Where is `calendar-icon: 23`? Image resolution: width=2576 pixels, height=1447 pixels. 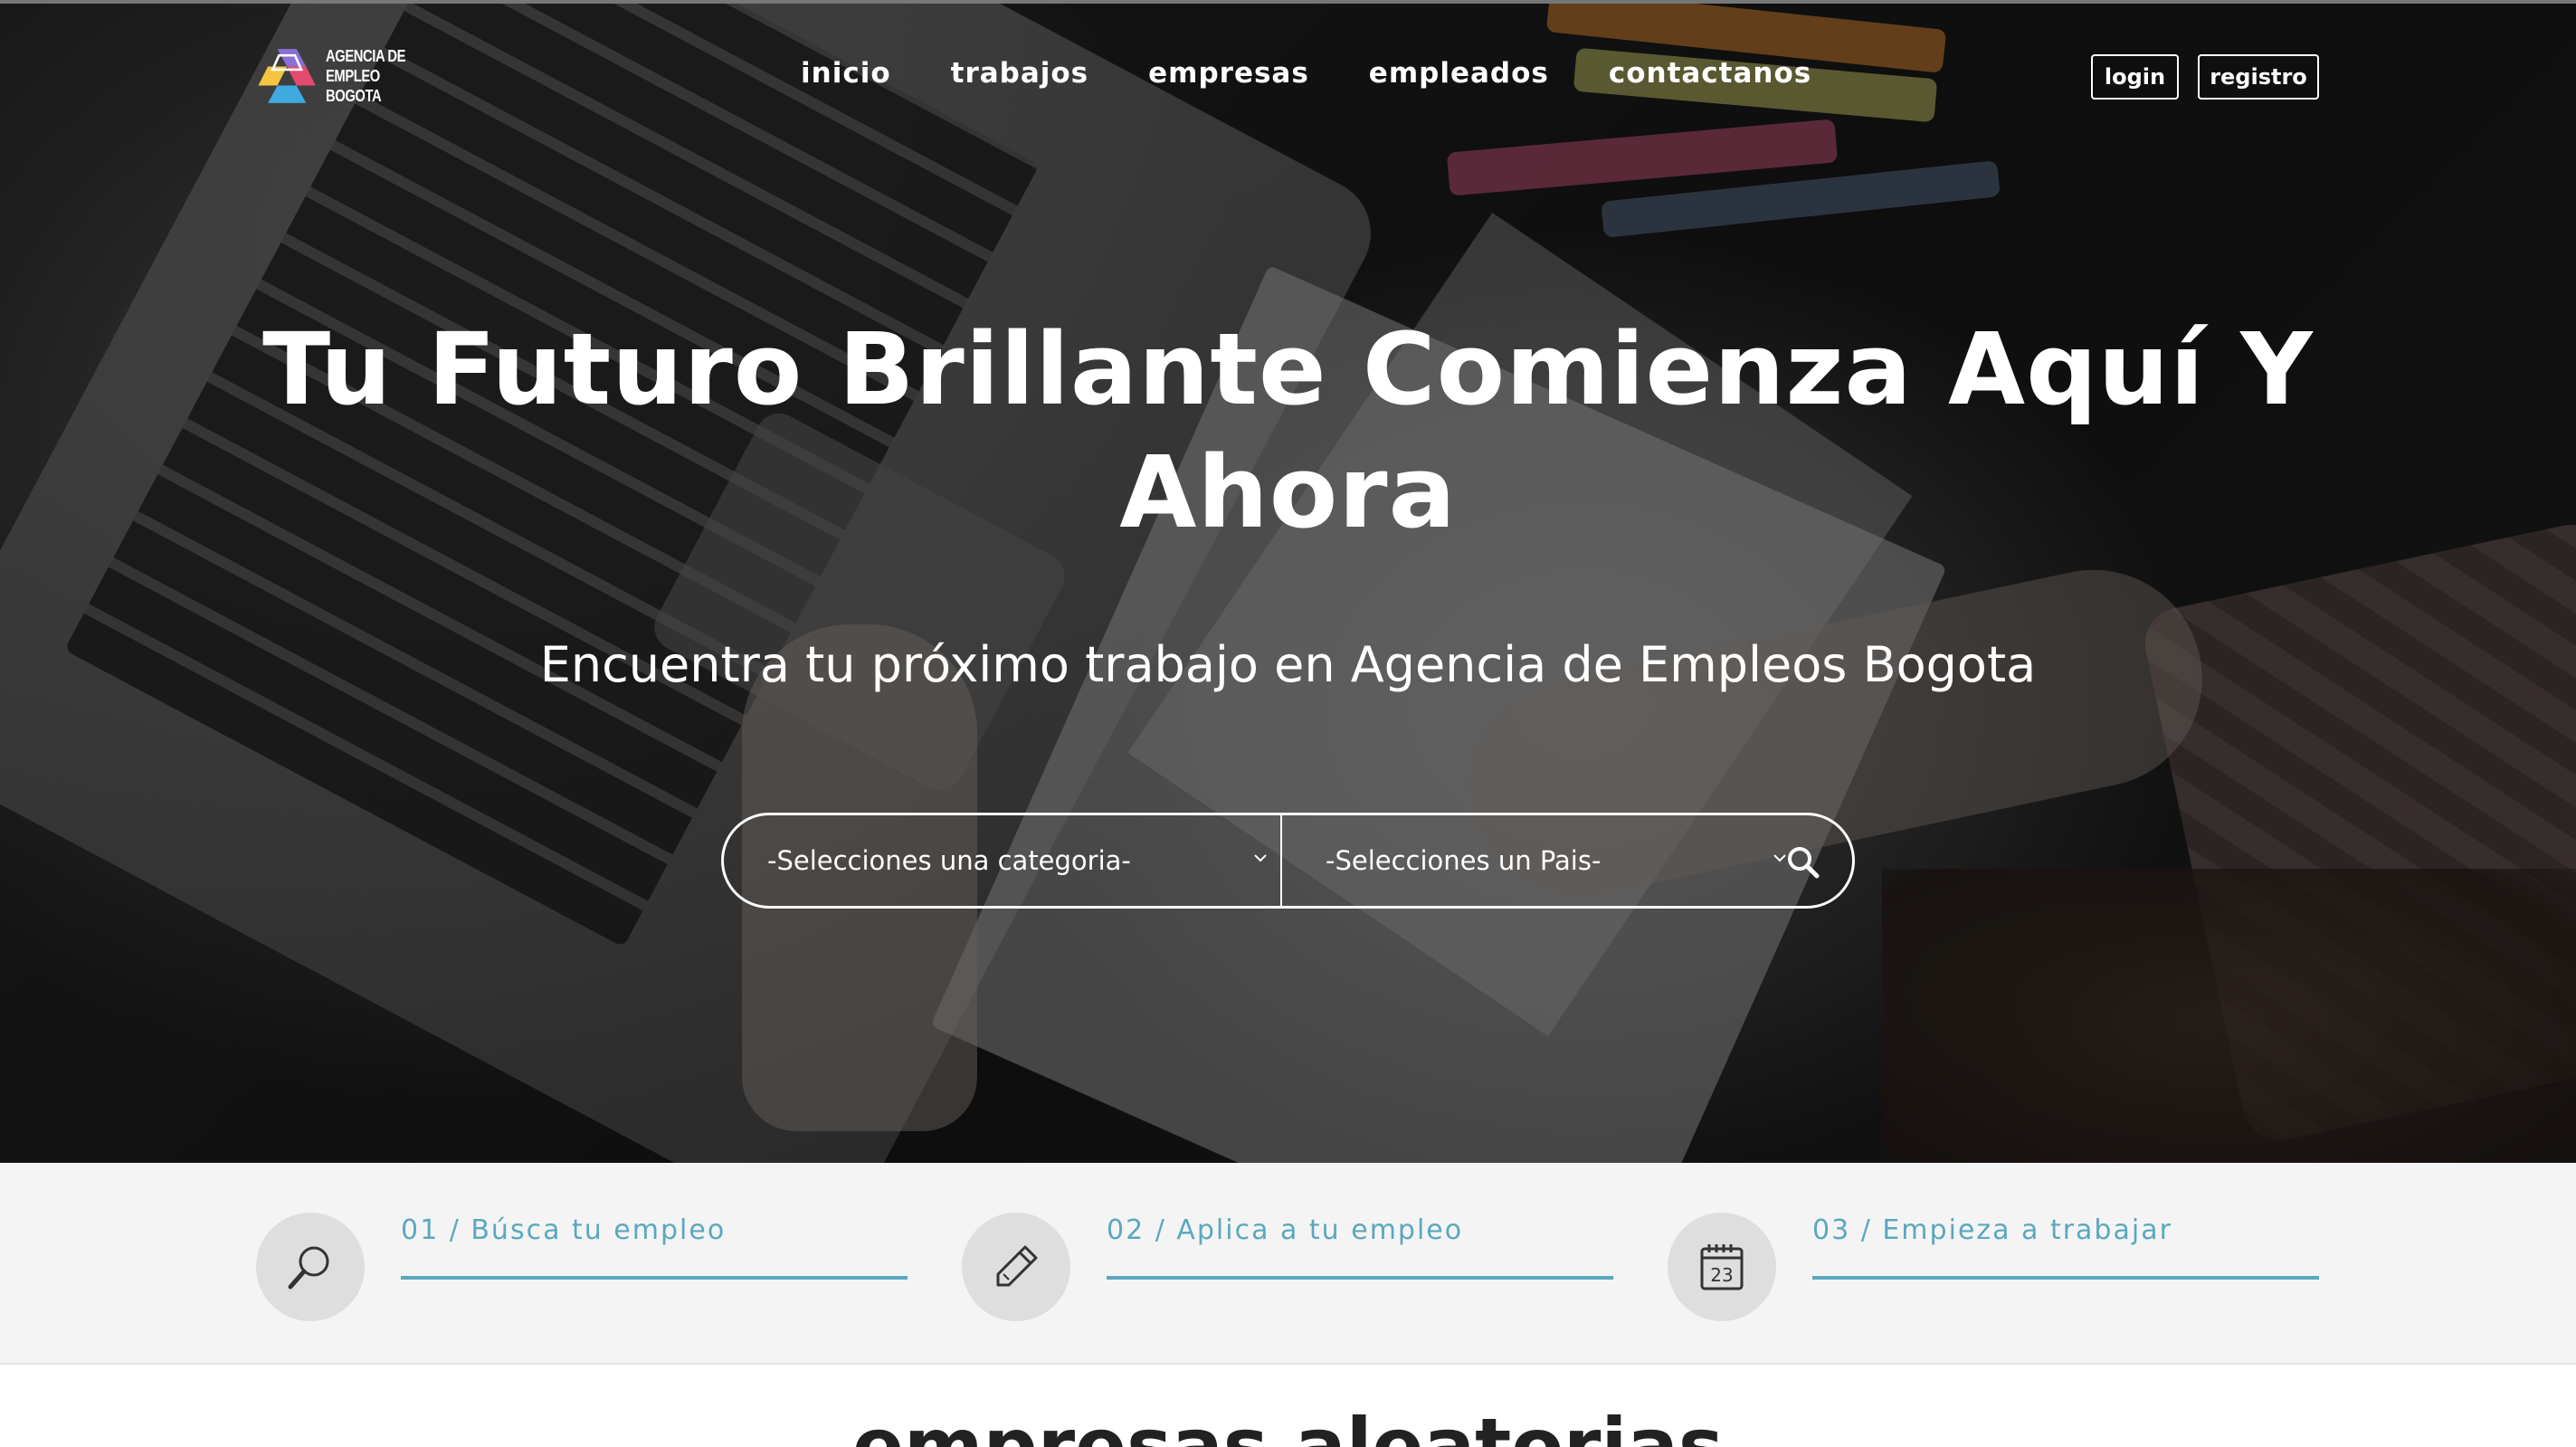 calendar-icon: 23 is located at coordinates (1722, 1267).